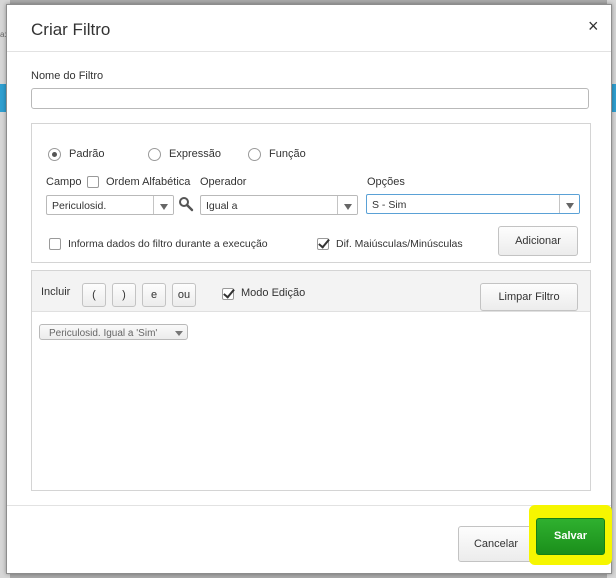 This screenshot has width=616, height=578. Describe the element at coordinates (55, 244) in the screenshot. I see `informa-dados-checkbox` at that location.